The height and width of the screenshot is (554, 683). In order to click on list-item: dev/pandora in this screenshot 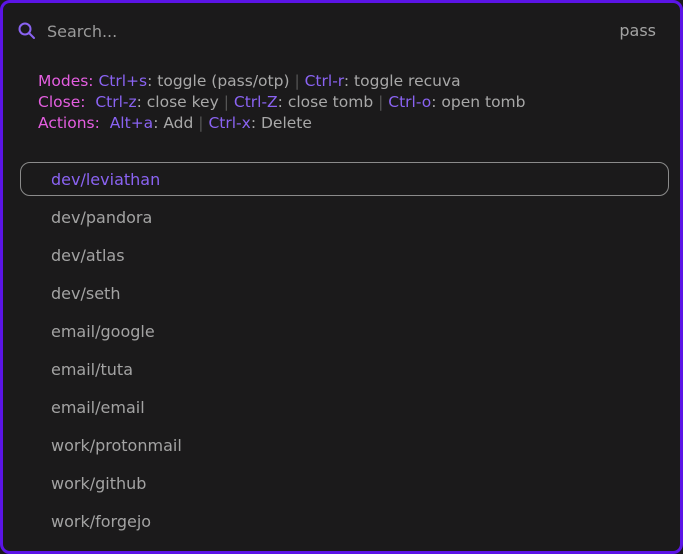, I will do `click(344, 217)`.